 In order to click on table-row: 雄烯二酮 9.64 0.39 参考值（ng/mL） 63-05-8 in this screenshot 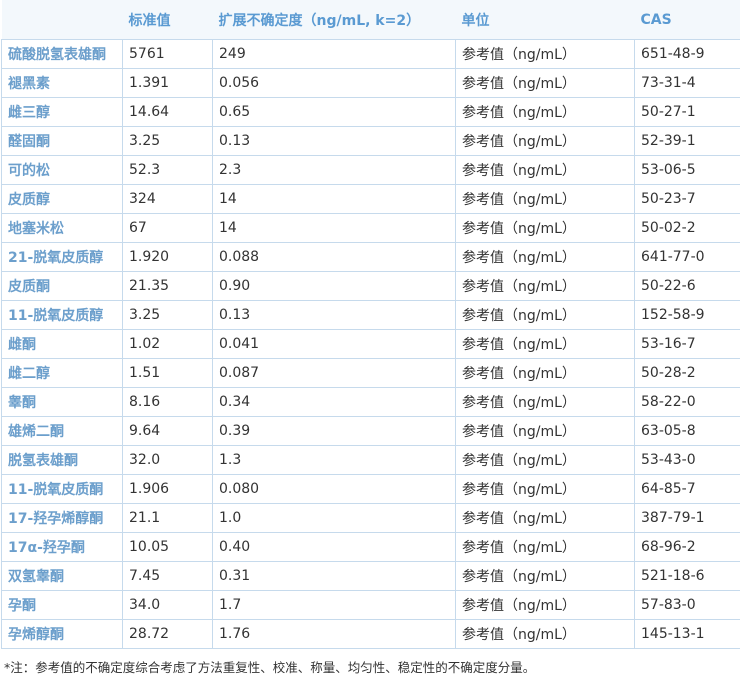, I will do `click(370, 431)`.